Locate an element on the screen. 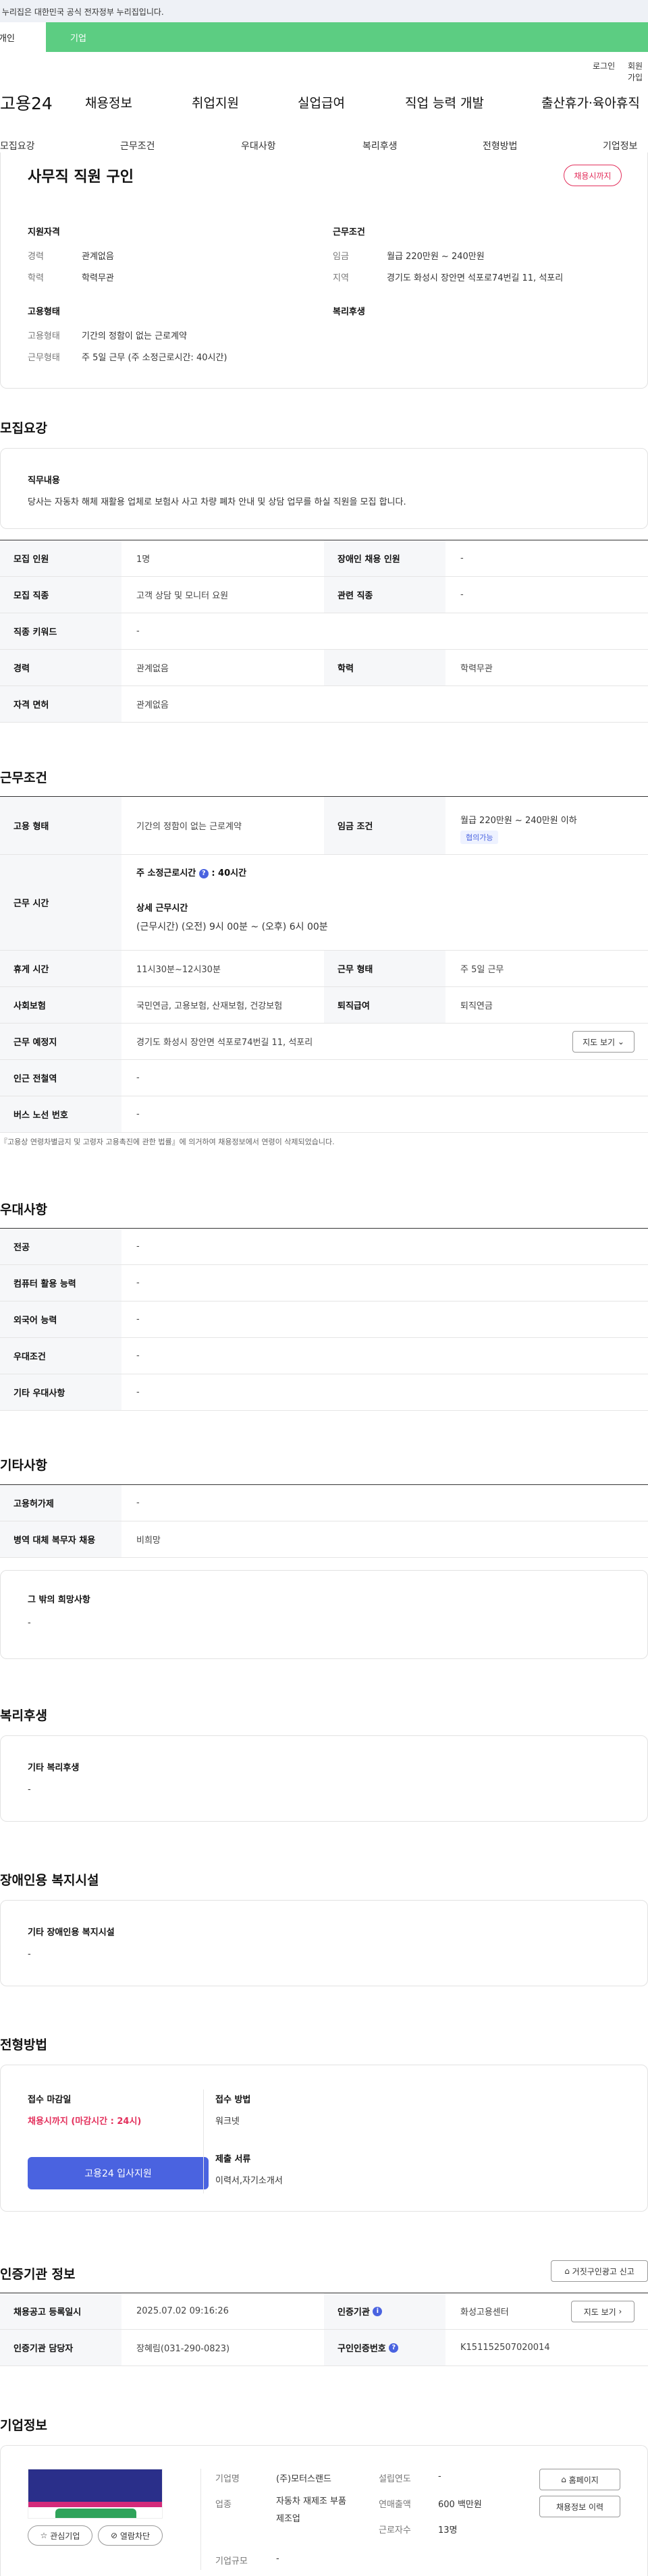  subtab-screening: 전형방법 is located at coordinates (500, 145).